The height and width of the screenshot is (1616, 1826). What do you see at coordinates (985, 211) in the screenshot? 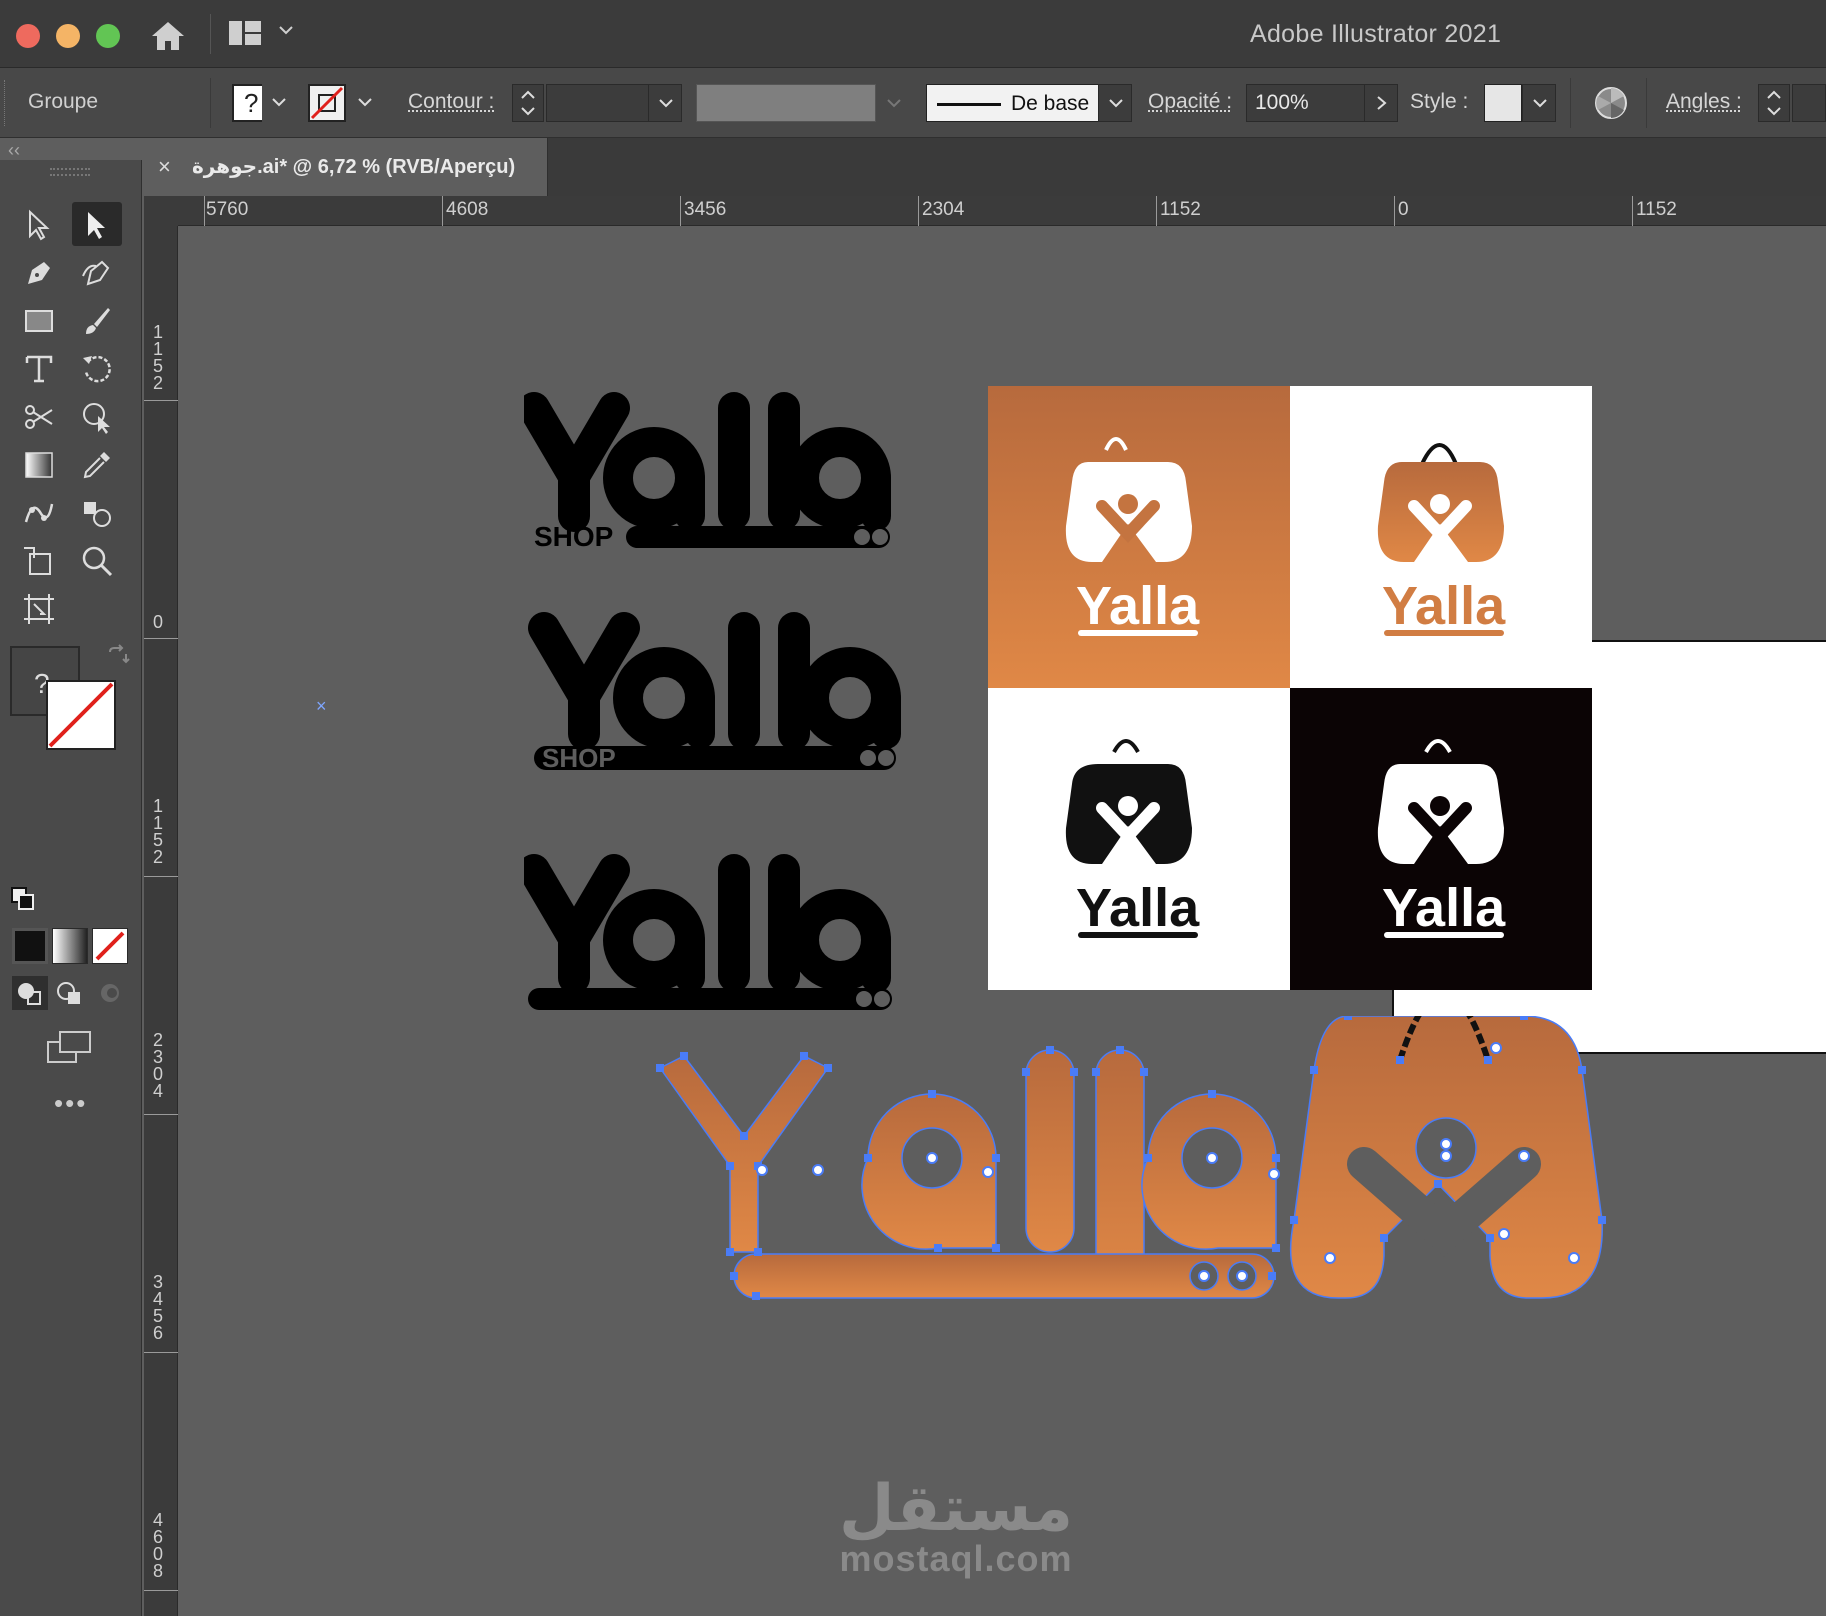
I see `horizontal-ruler: 5760 4608 3456 2304 1152 0 1152` at bounding box center [985, 211].